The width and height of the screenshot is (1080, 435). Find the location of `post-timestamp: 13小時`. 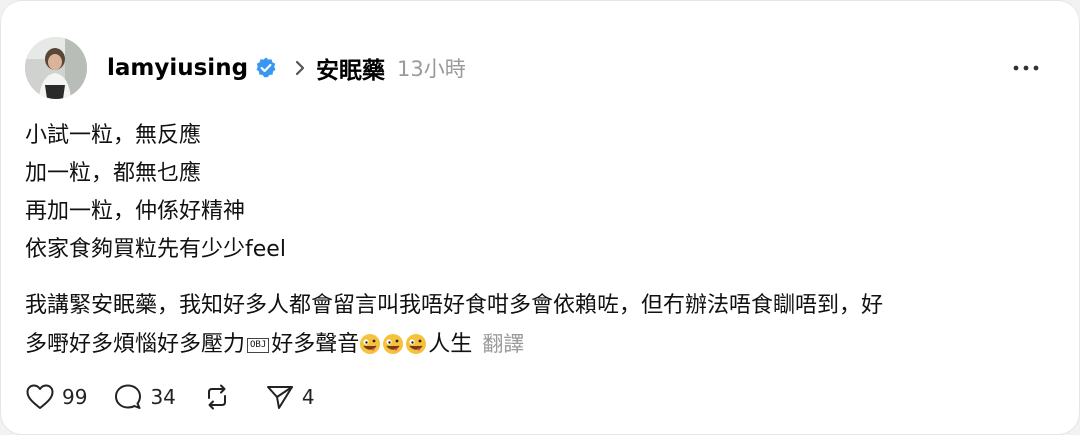

post-timestamp: 13小時 is located at coordinates (431, 69).